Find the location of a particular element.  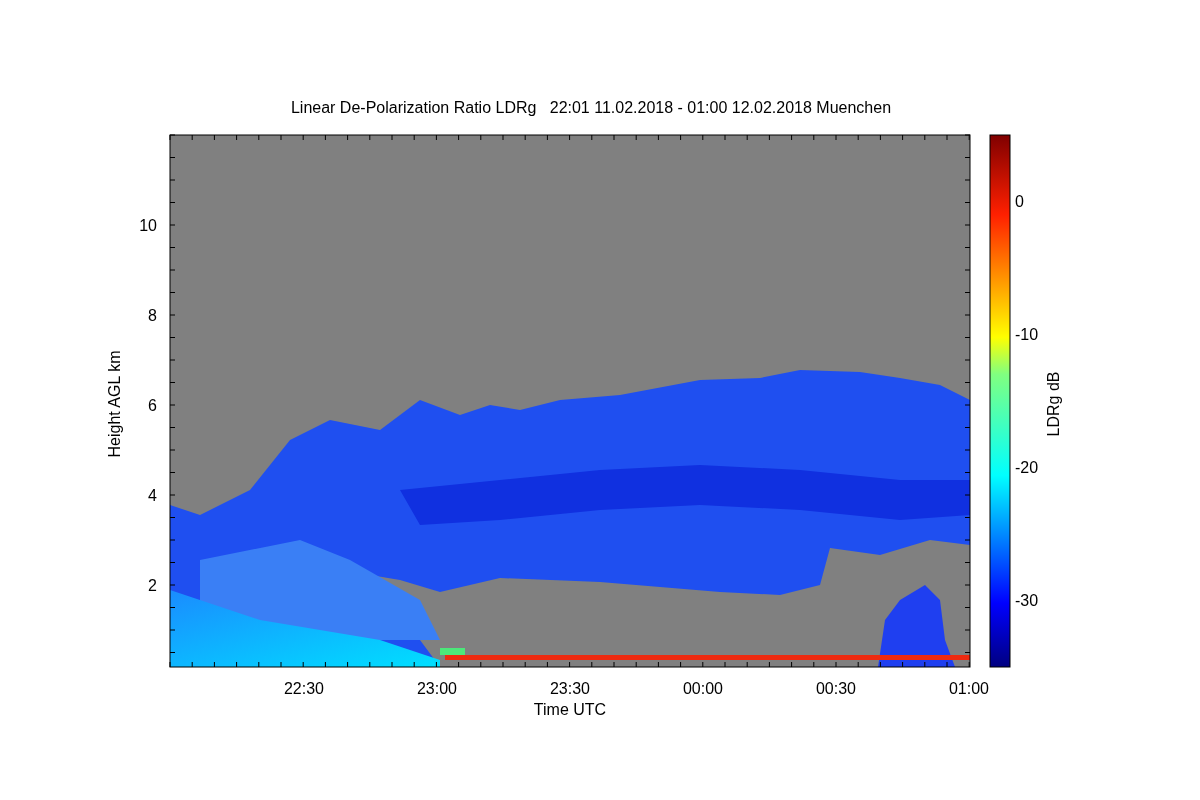

x-tick-label: 00:30 is located at coordinates (836, 688).